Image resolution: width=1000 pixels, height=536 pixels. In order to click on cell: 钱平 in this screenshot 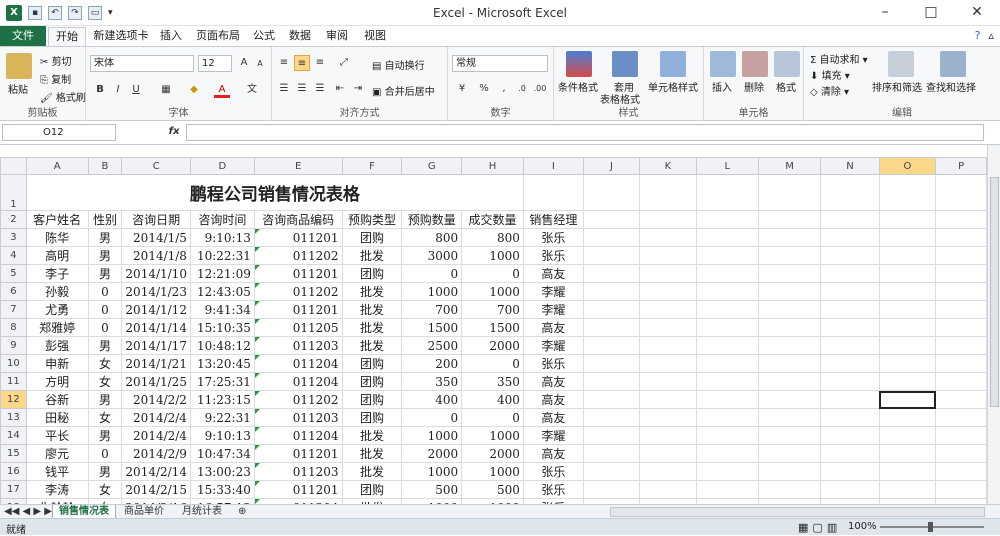, I will do `click(57, 471)`.